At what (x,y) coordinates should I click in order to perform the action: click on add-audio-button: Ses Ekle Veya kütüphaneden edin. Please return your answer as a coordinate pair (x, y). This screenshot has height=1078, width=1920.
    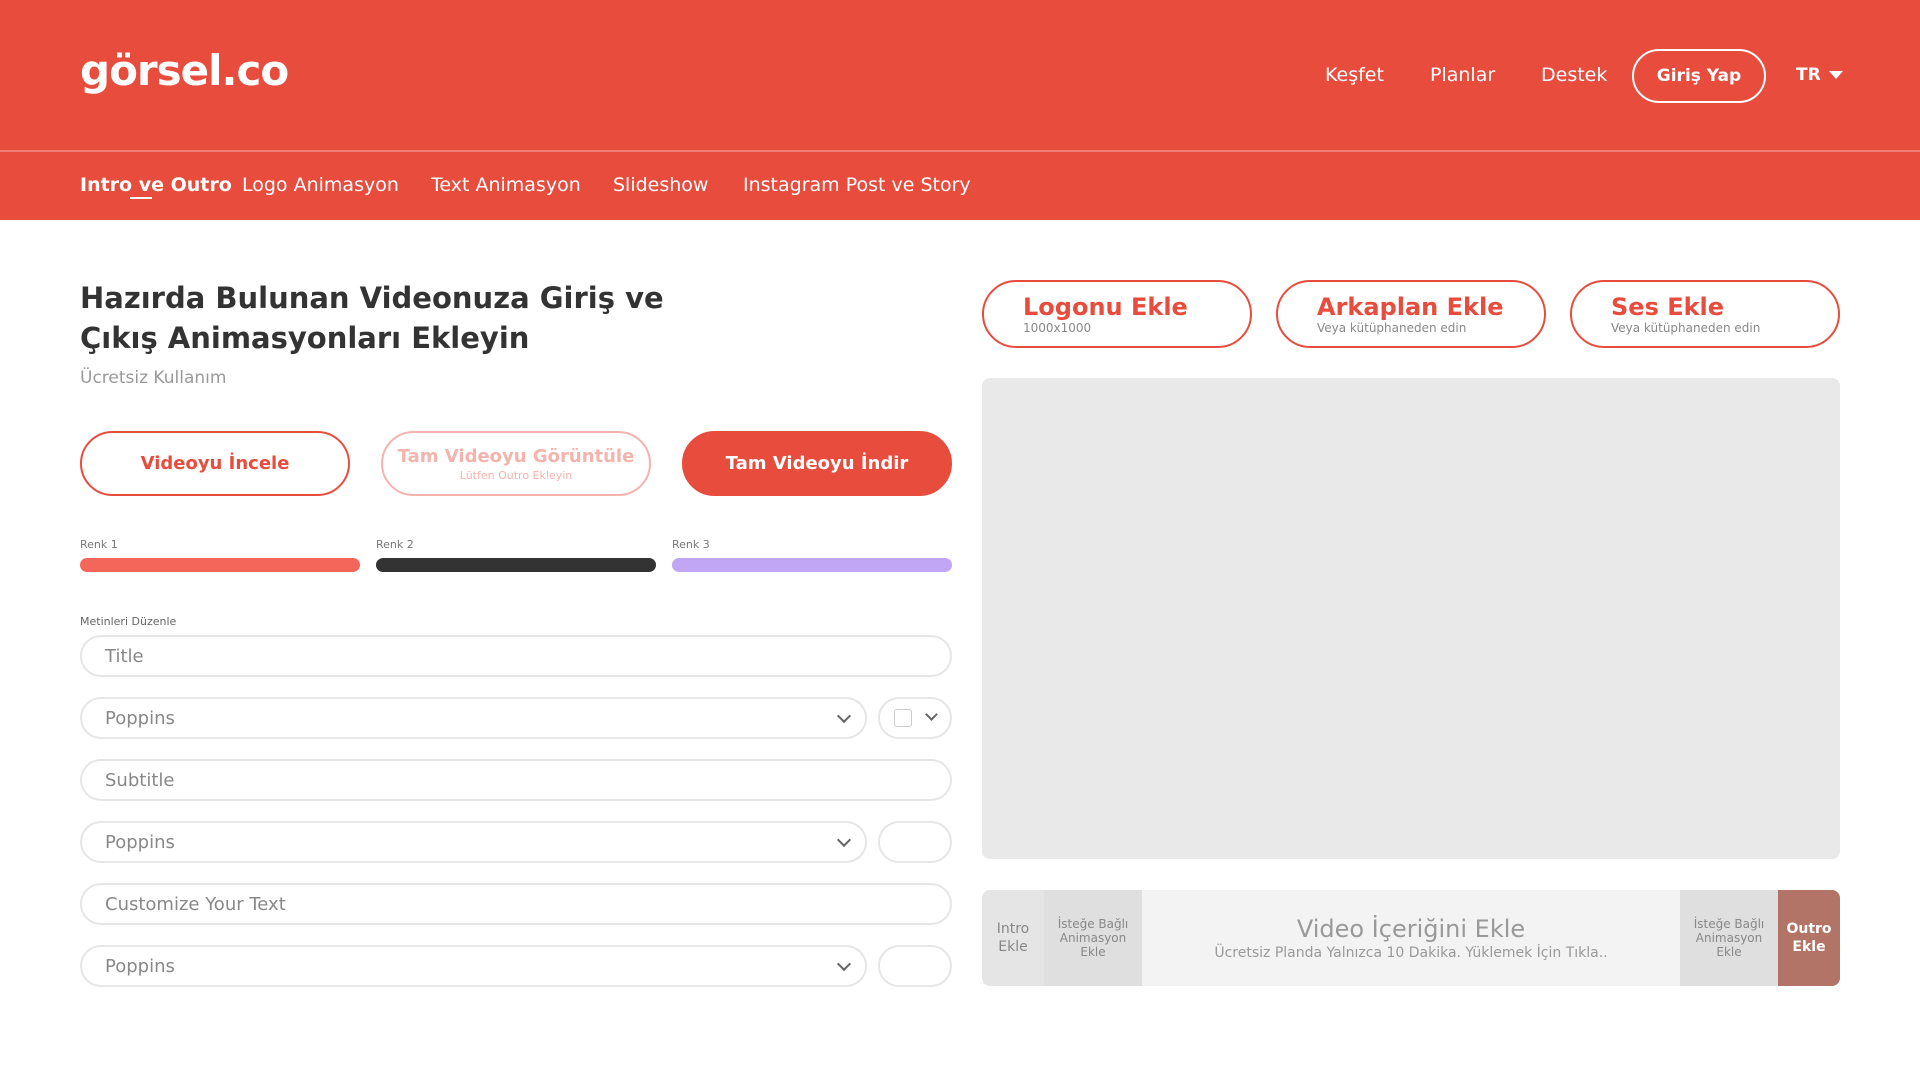
    Looking at the image, I should click on (1705, 314).